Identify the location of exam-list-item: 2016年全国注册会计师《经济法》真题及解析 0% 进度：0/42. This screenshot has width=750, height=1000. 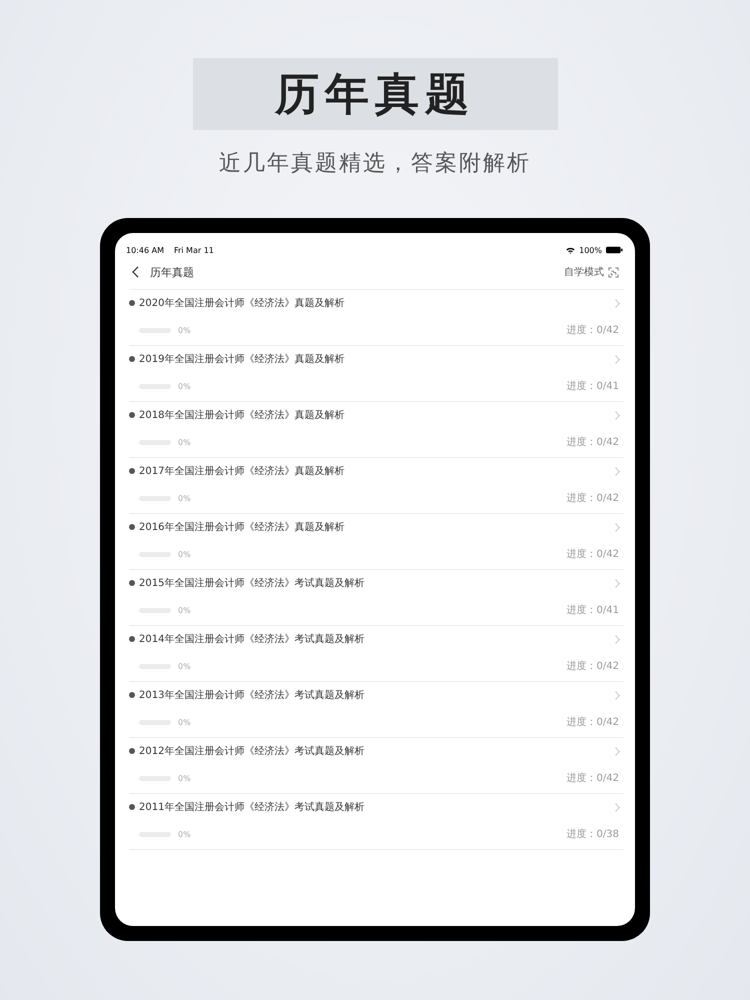
(376, 542).